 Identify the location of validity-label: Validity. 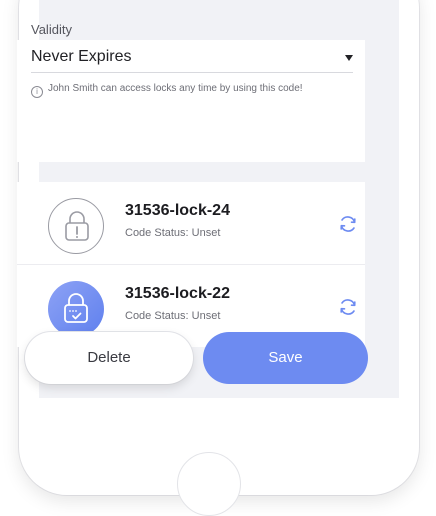
(51, 29).